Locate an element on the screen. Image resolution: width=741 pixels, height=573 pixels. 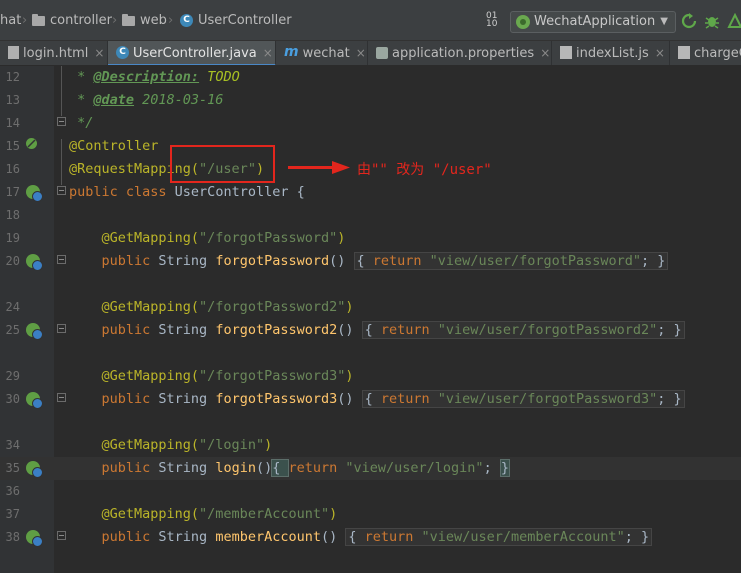
tab-indexlist-js: indexList.js × is located at coordinates (611, 53).